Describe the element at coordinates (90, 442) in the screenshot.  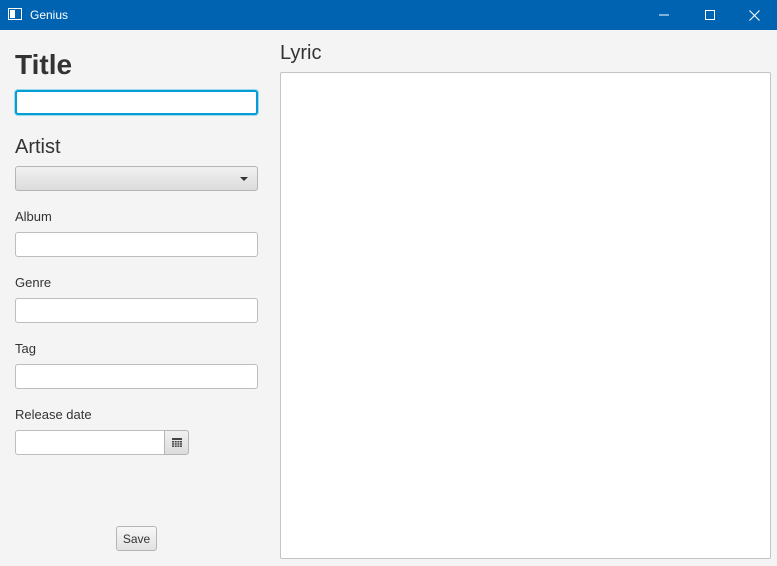
I see `release-date-input` at that location.